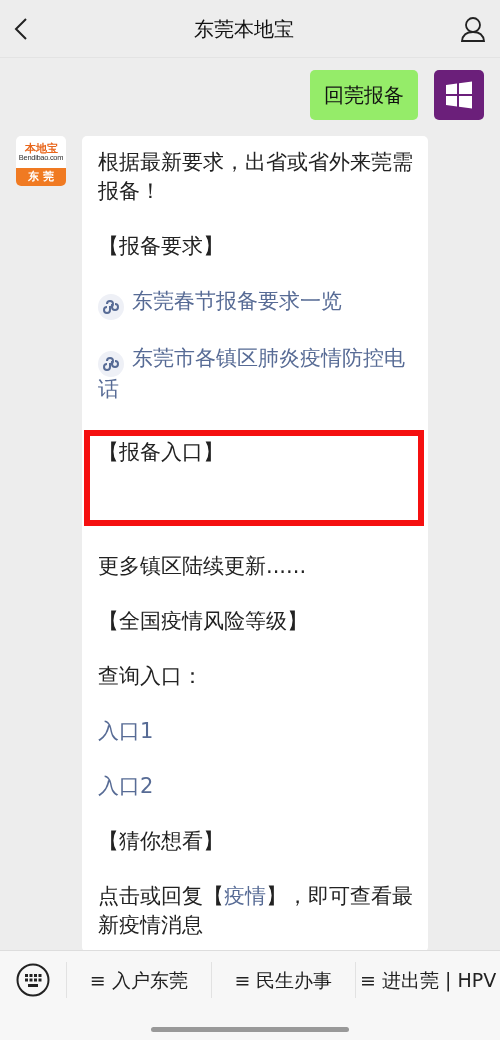  What do you see at coordinates (138, 980) in the screenshot?
I see `menu-tab: ≡ 入户东莞` at bounding box center [138, 980].